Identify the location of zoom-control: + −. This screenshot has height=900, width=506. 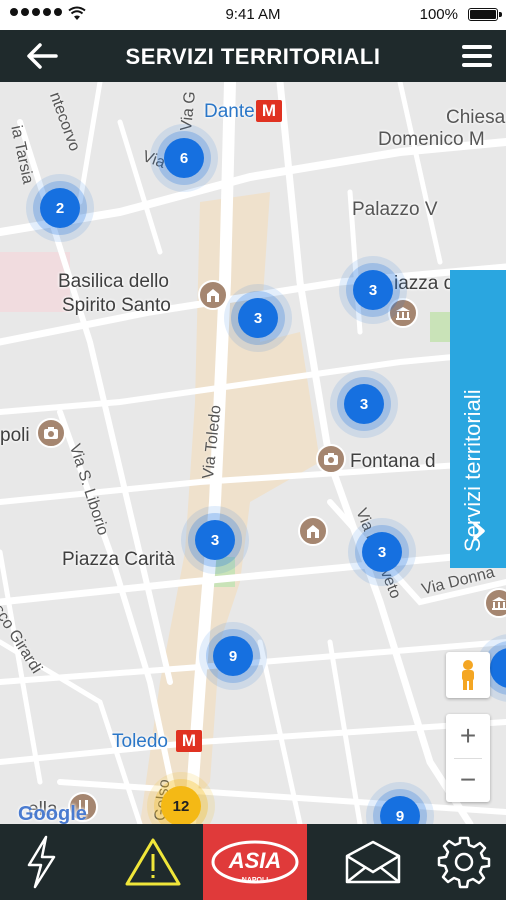
(468, 758).